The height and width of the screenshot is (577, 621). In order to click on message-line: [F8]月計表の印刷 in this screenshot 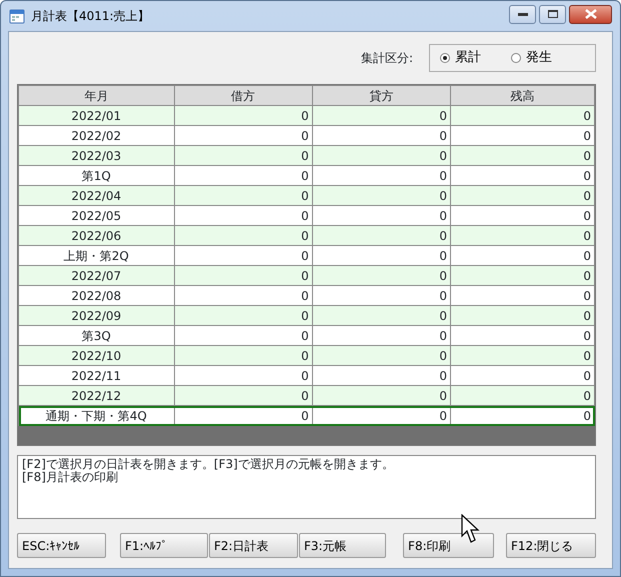, I will do `click(70, 477)`.